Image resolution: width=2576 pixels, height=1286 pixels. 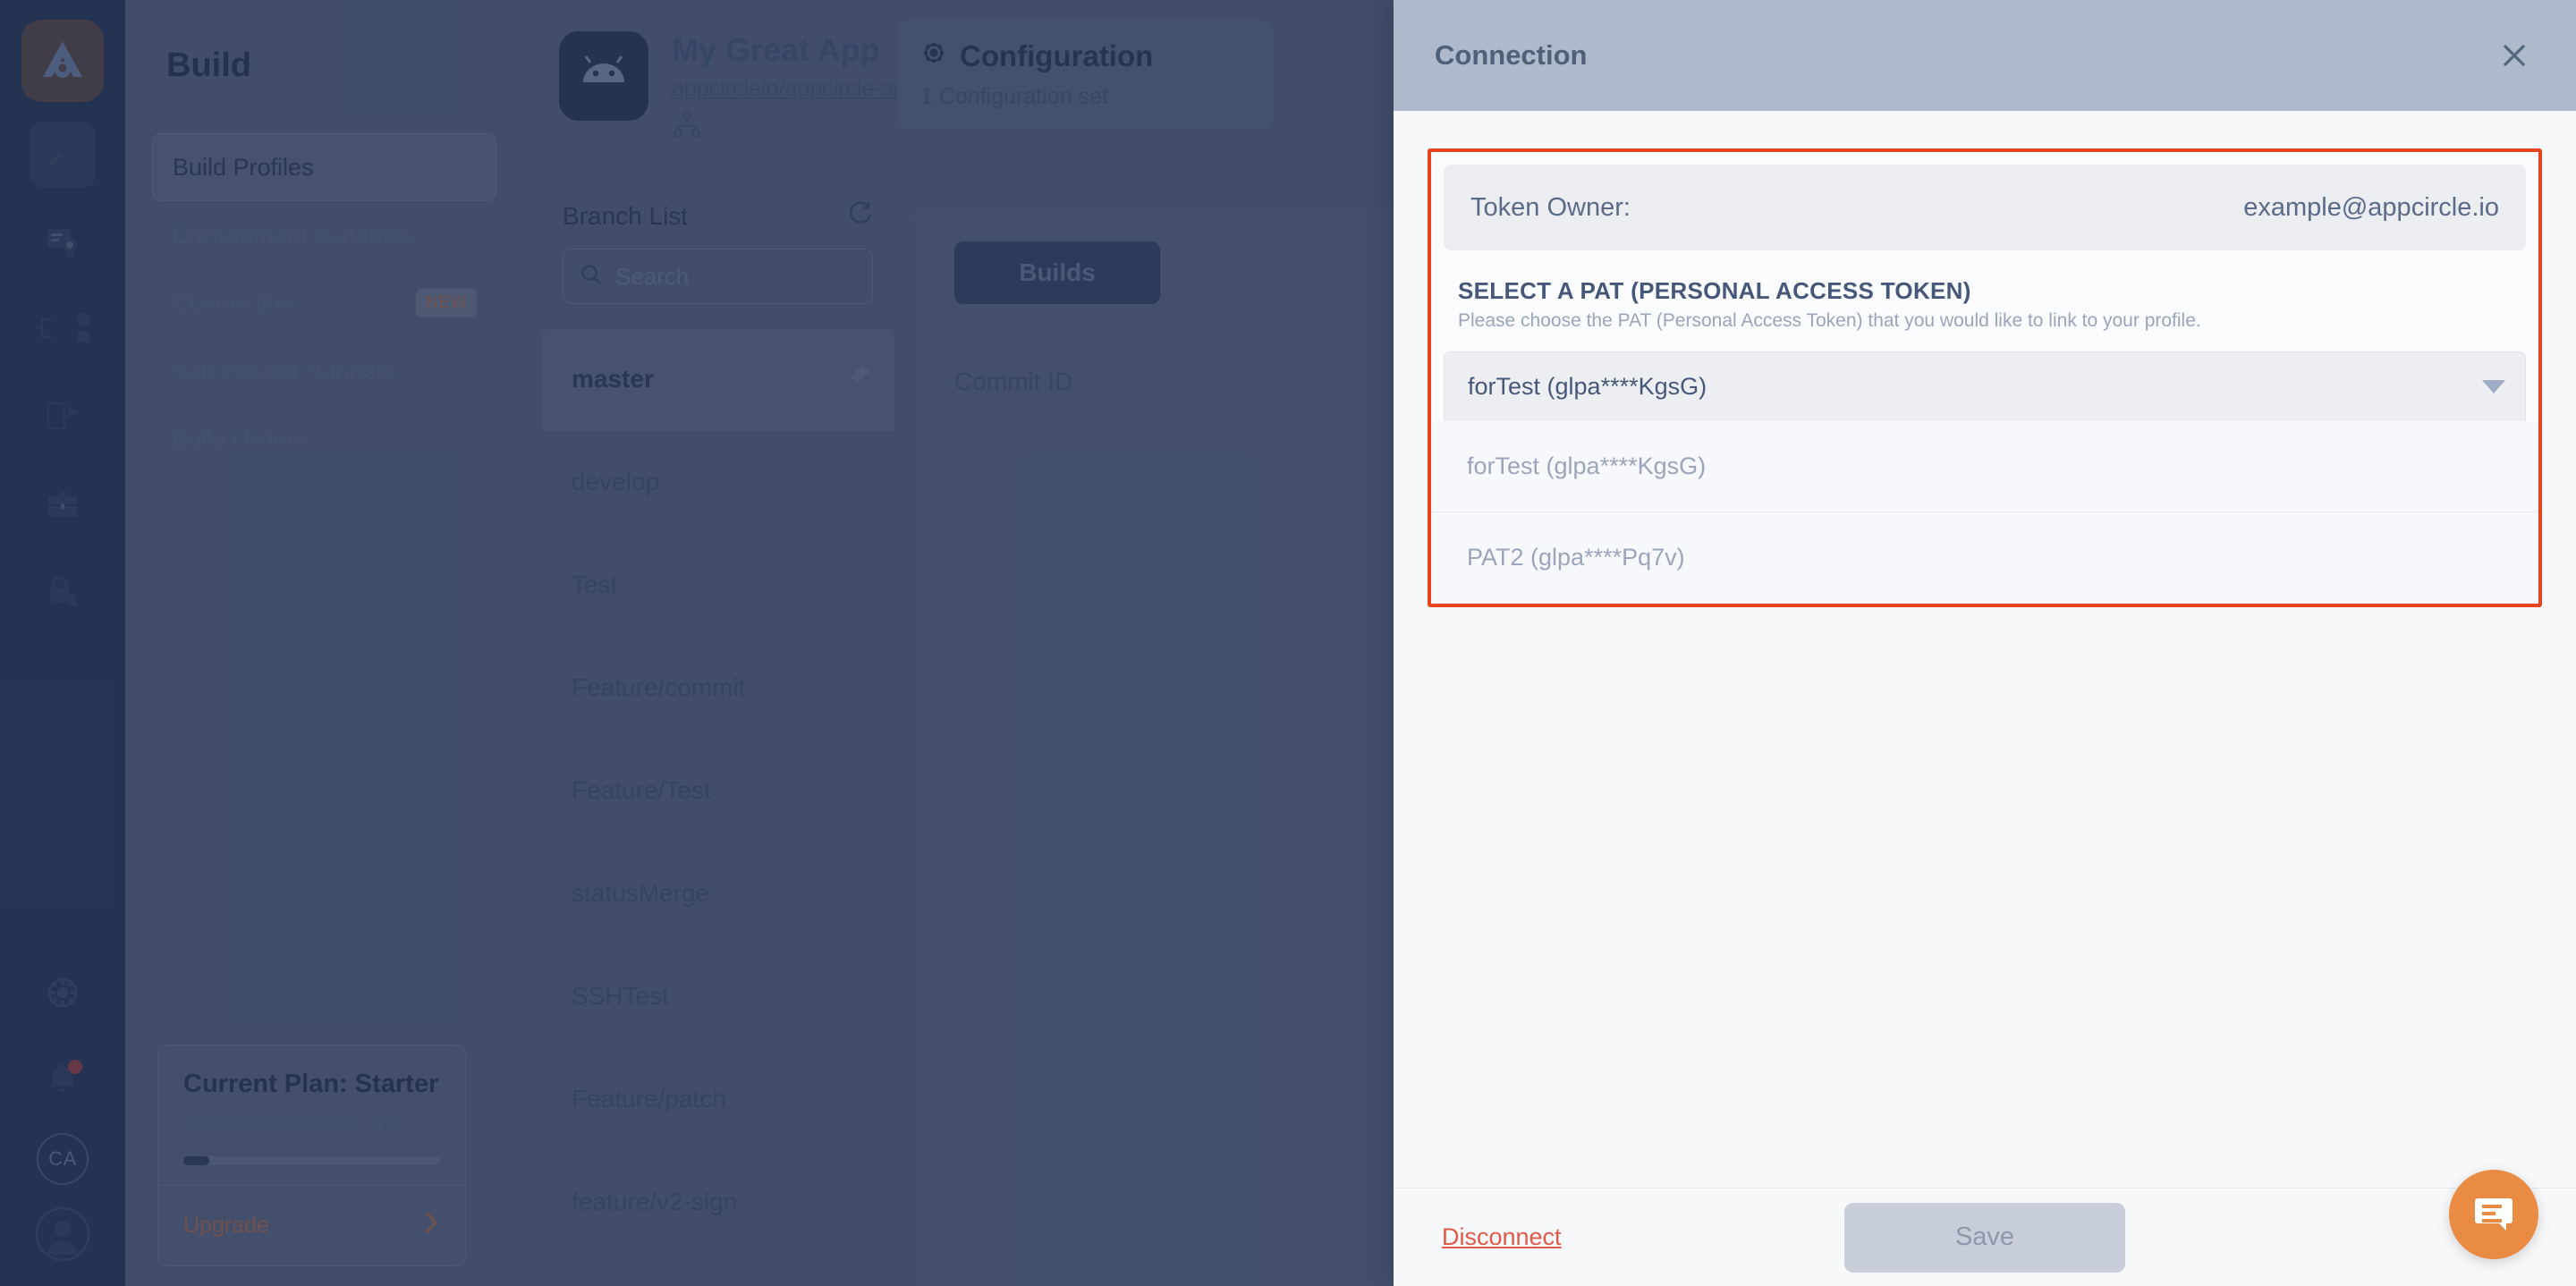 What do you see at coordinates (1985, 207) in the screenshot?
I see `token-owner-row: Token Owner: example@appcircle.io` at bounding box center [1985, 207].